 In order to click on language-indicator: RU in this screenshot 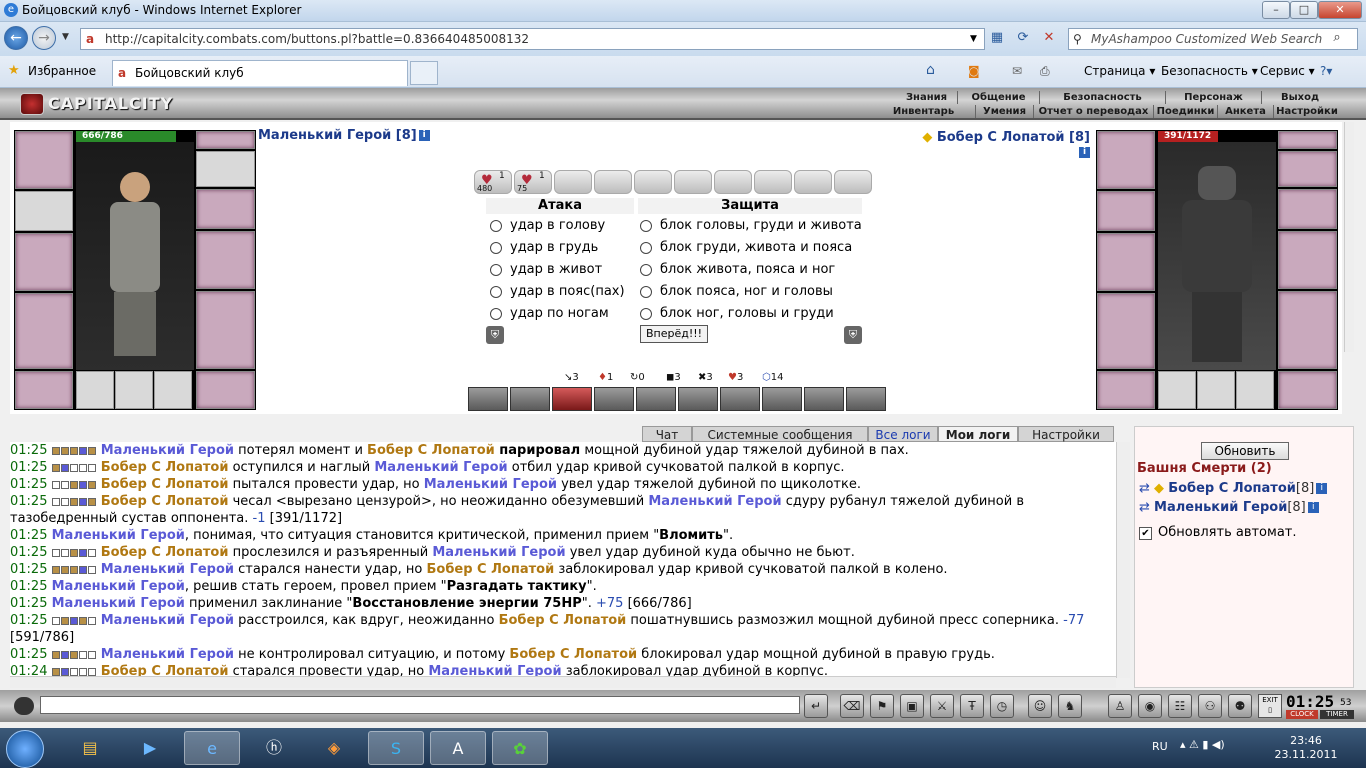, I will do `click(1160, 746)`.